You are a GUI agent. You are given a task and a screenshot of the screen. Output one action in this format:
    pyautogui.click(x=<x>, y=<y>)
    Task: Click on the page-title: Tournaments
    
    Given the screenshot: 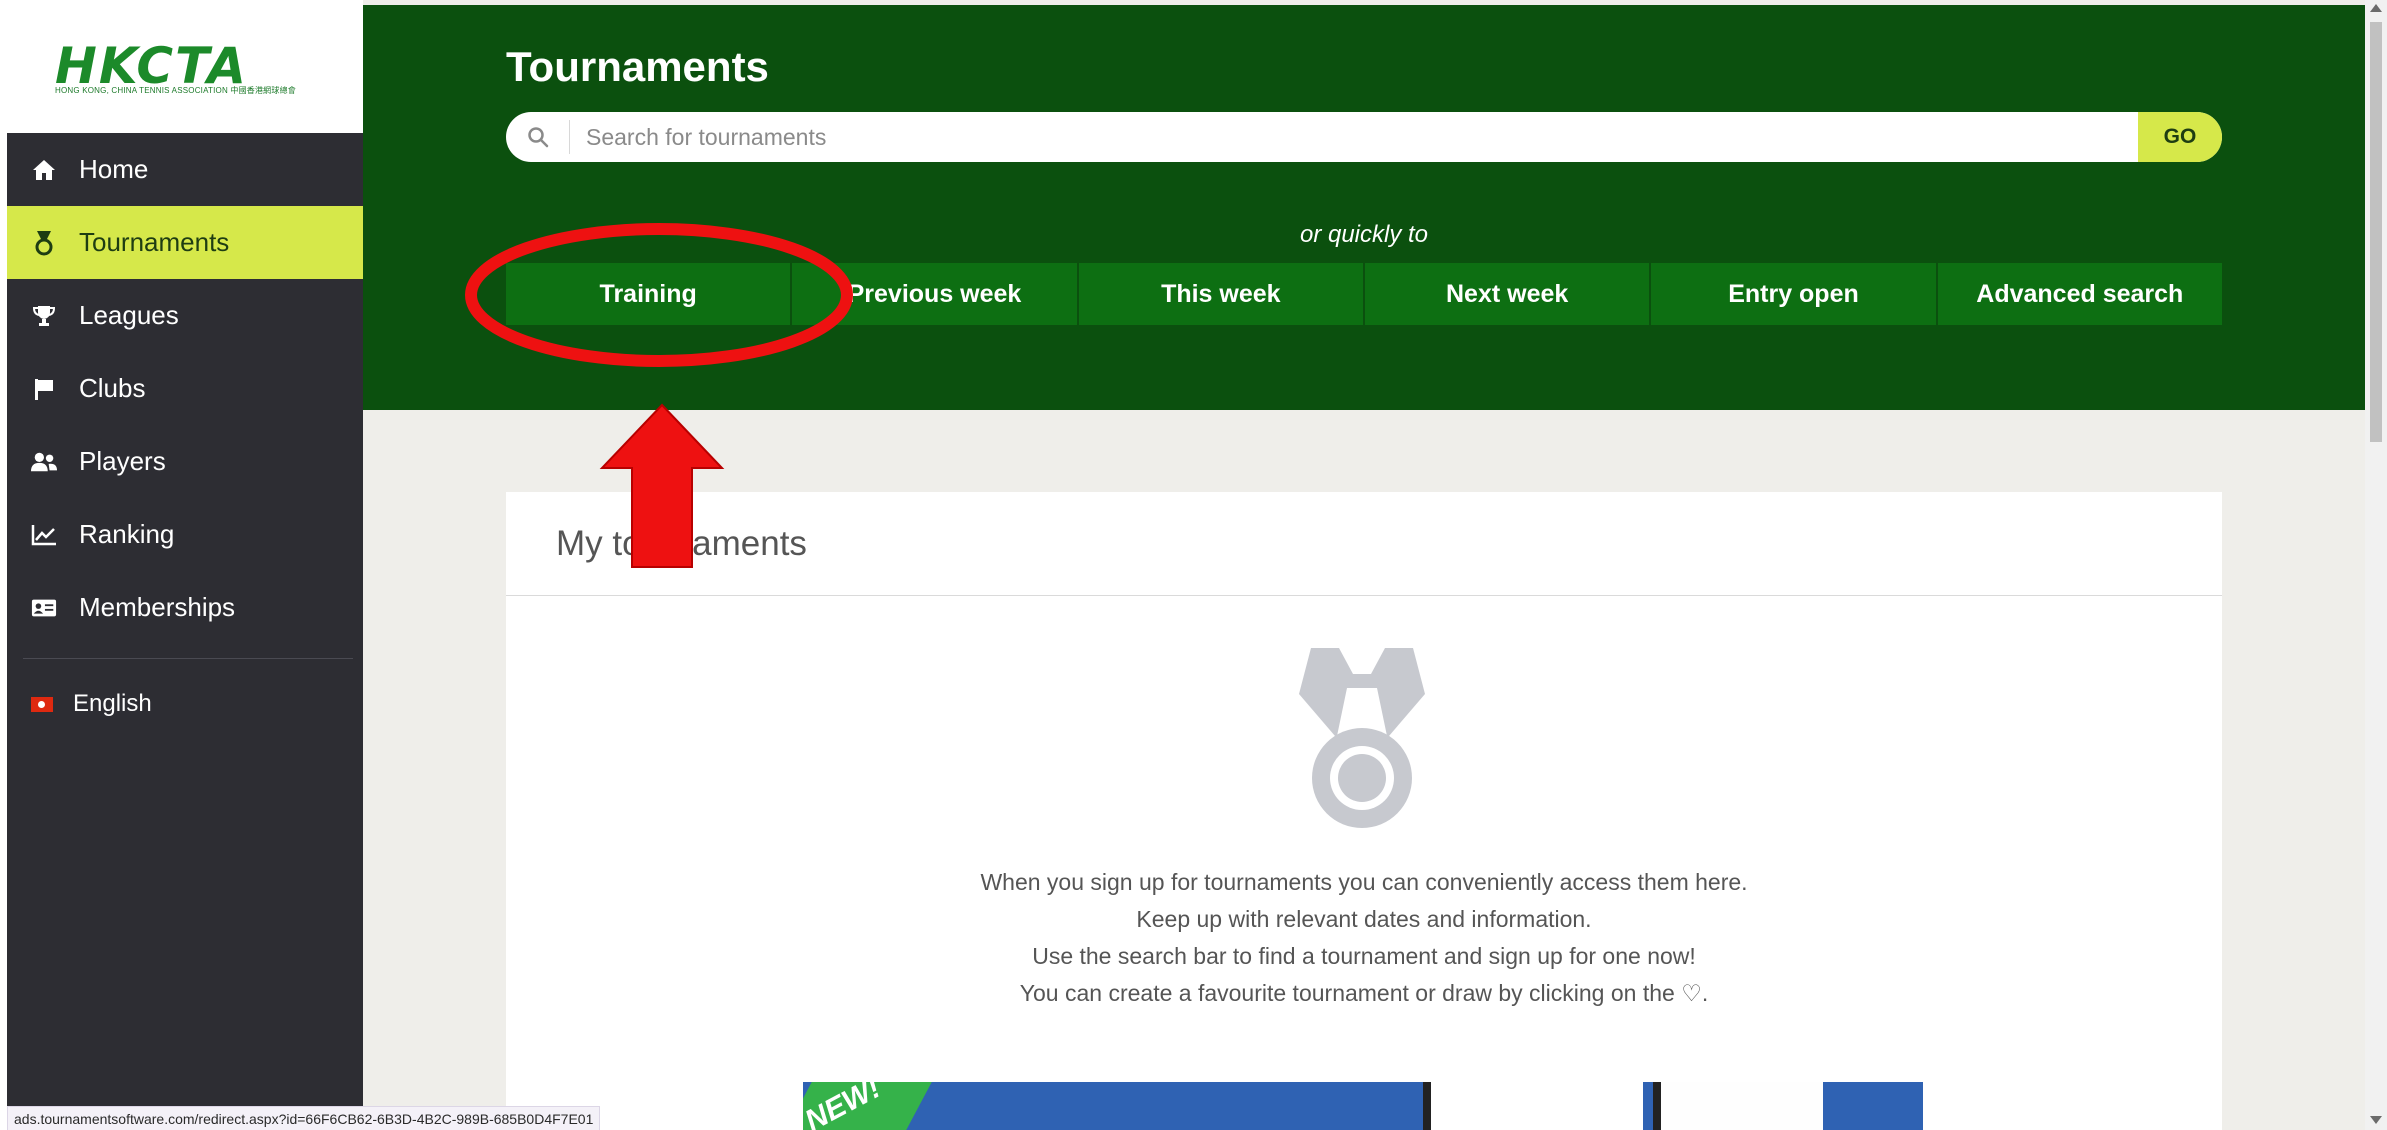 What is the action you would take?
    pyautogui.click(x=637, y=66)
    